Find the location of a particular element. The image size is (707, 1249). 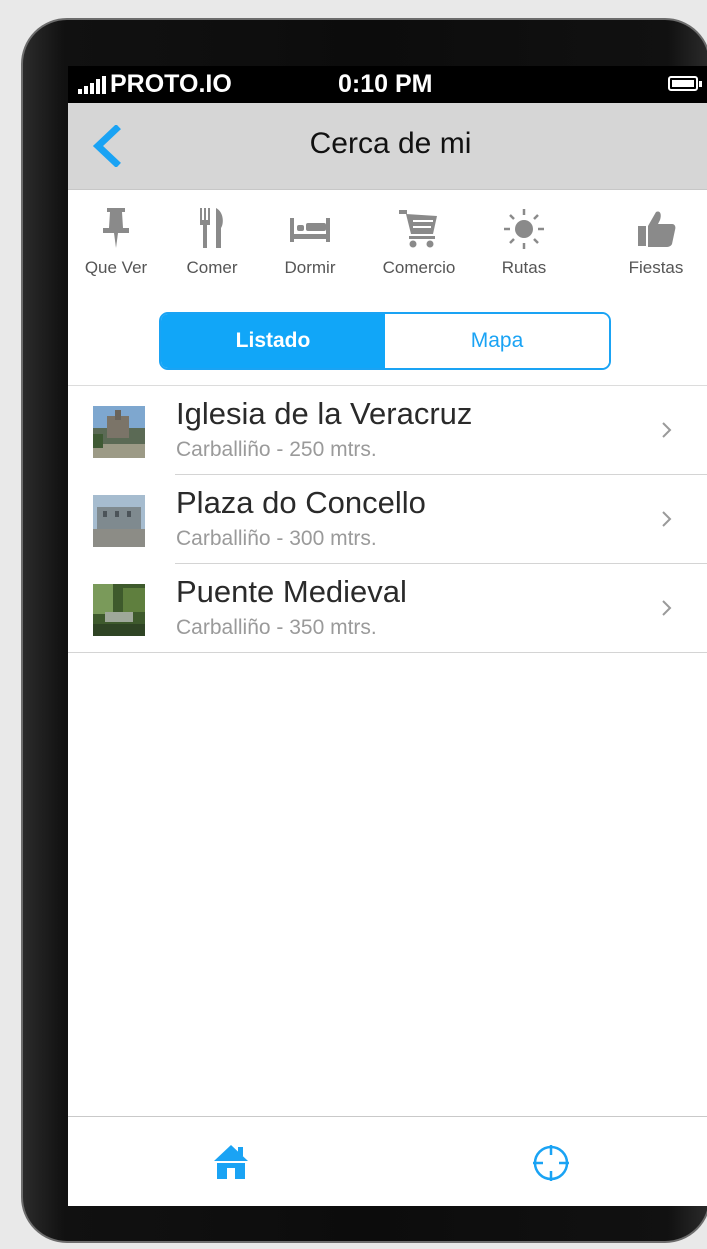

battery-icon is located at coordinates (685, 83).